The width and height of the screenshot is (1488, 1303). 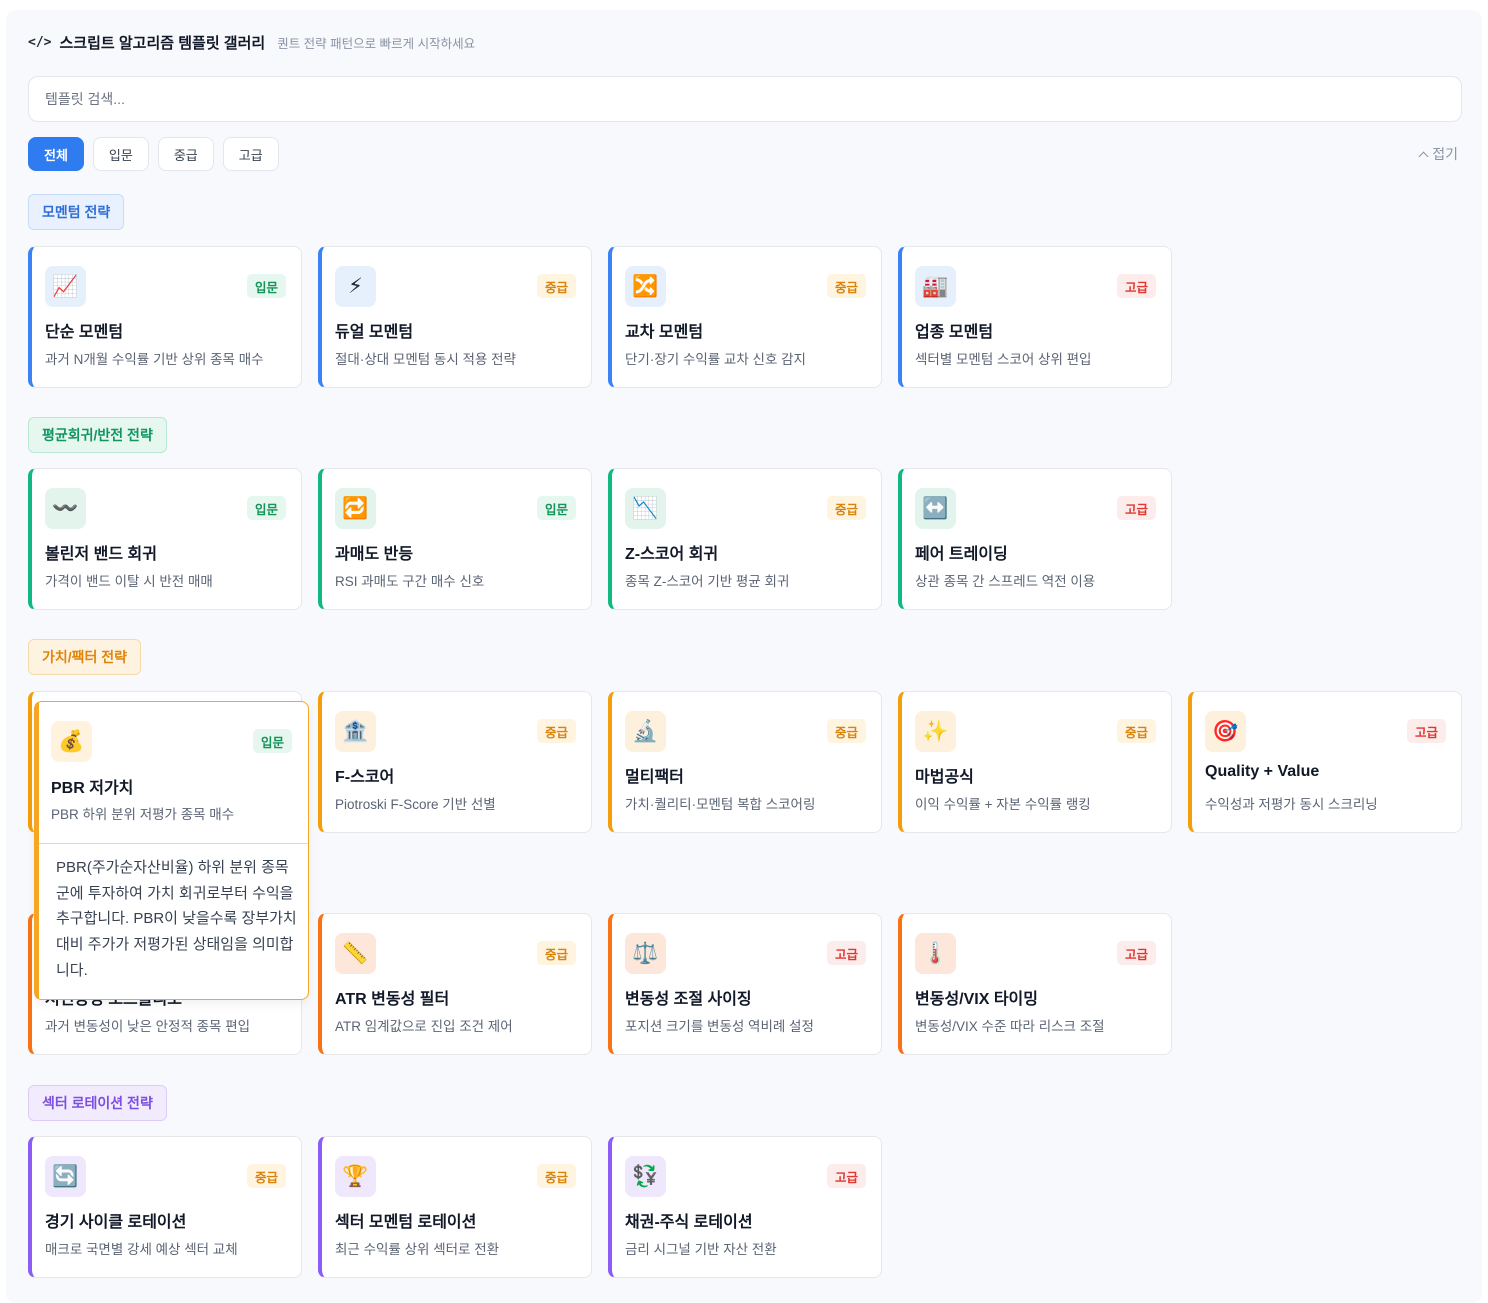 I want to click on collapse-label: 접기, so click(x=1445, y=154).